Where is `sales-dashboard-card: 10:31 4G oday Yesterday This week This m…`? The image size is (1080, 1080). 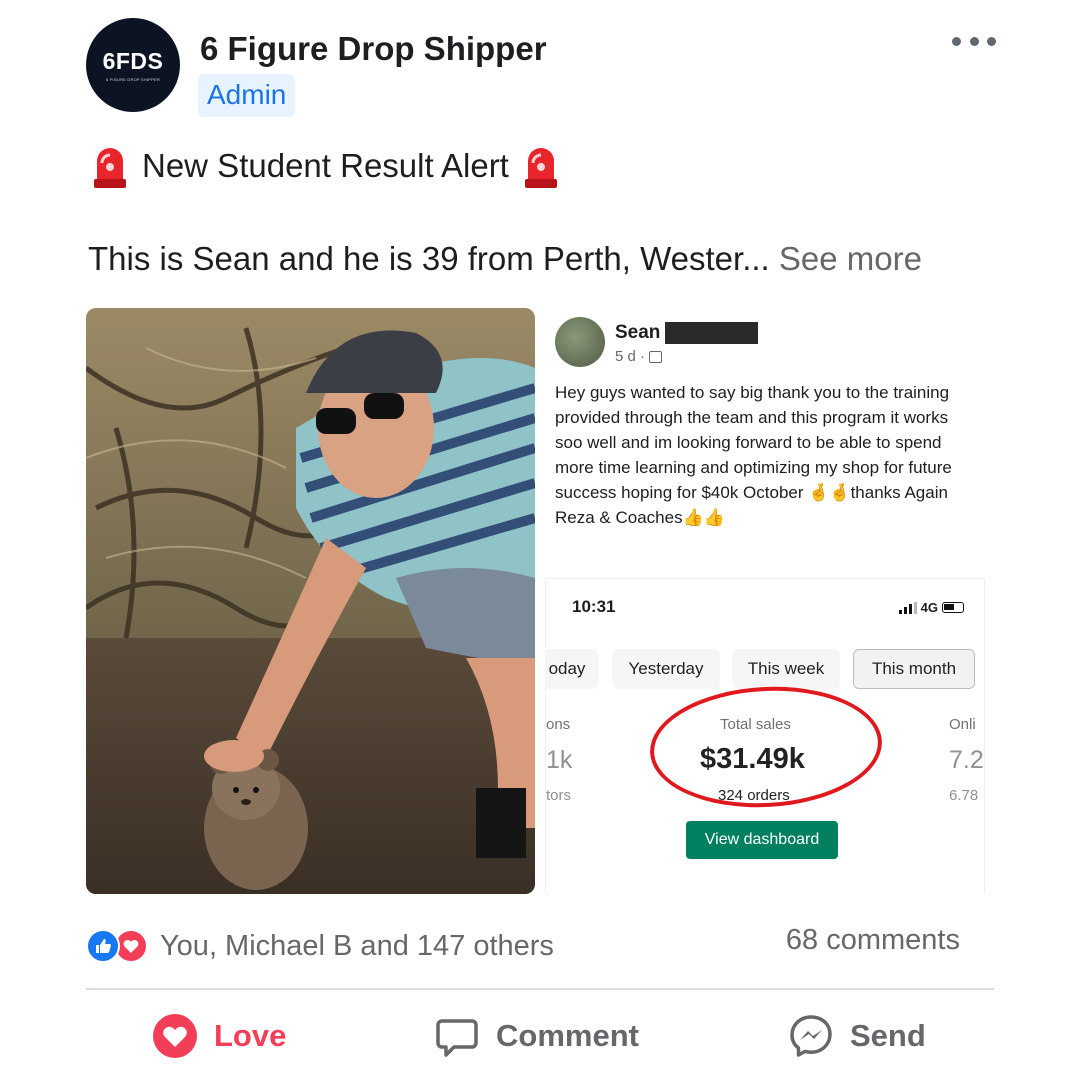 sales-dashboard-card: 10:31 4G oday Yesterday This week This m… is located at coordinates (765, 736).